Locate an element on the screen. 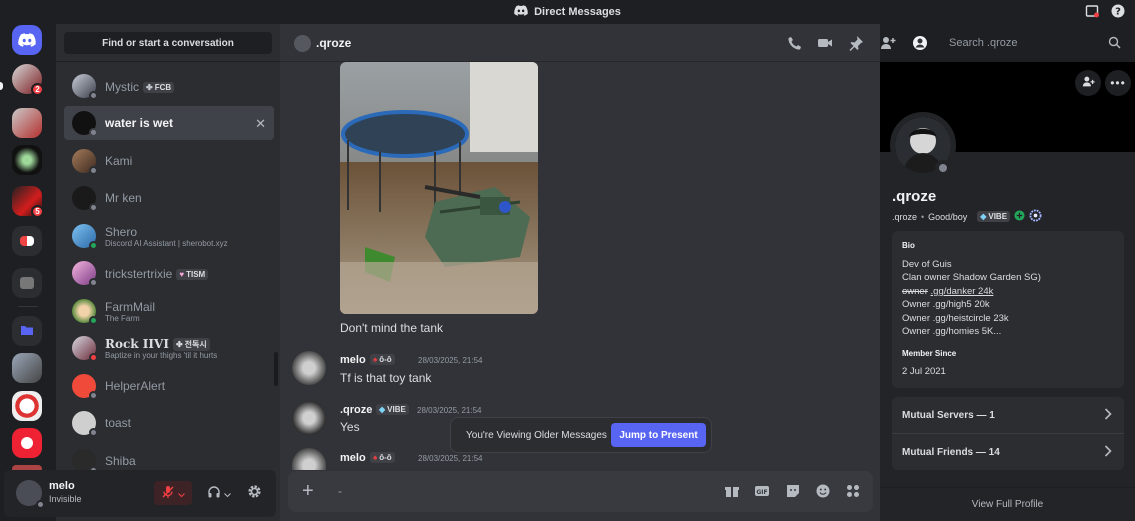 Image resolution: width=1135 pixels, height=521 pixels. add-friend-button is located at coordinates (1088, 83).